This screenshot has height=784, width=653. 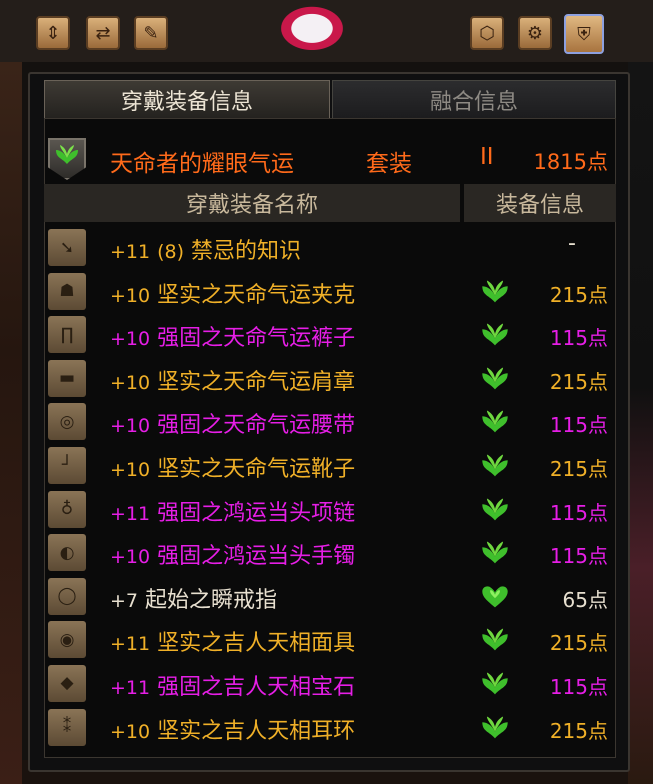 I want to click on equipment-row: ◎ +10 强固之天命气运腰带 115点, so click(x=330, y=422).